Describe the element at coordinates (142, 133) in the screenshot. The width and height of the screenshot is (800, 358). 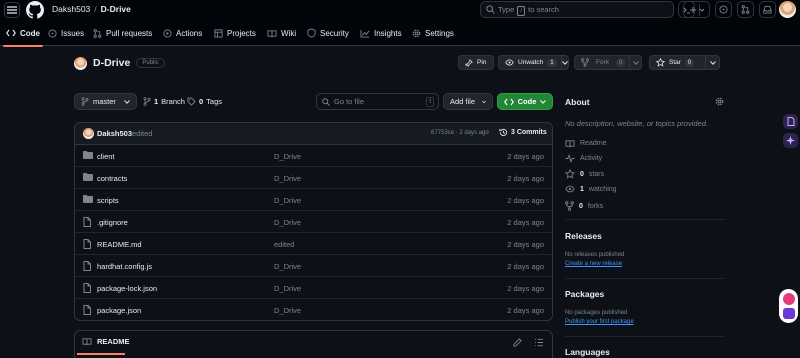
I see `commit-message: edited` at that location.